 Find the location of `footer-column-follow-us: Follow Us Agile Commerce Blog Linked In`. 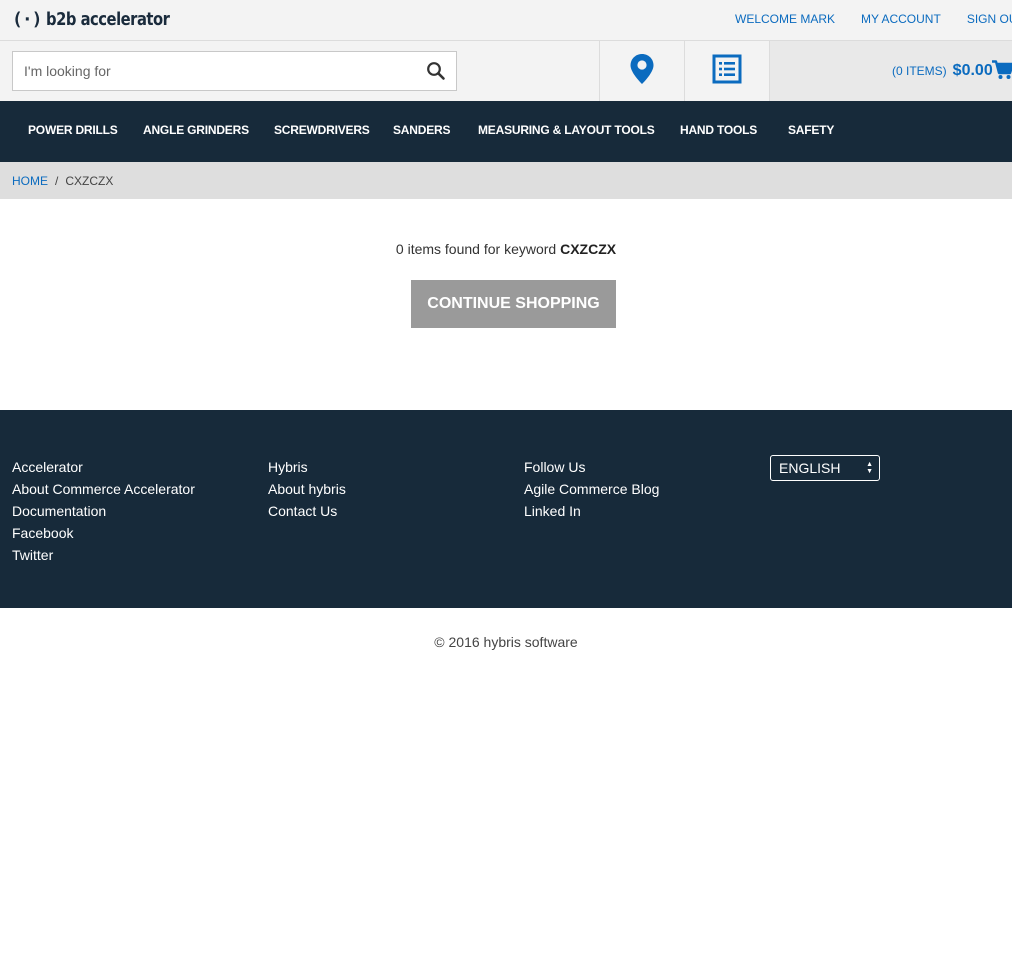

footer-column-follow-us: Follow Us Agile Commerce Blog Linked In is located at coordinates (591, 489).